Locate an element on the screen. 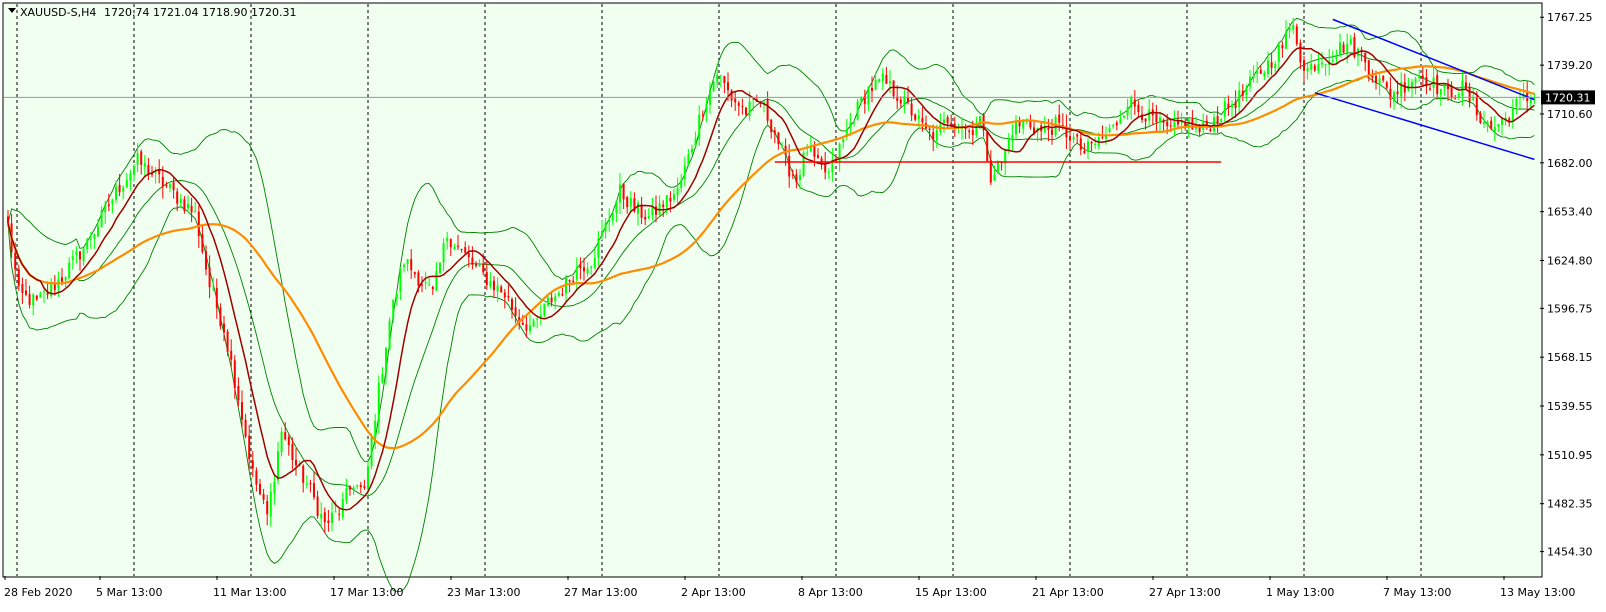  y-tick-label: 1482.35 is located at coordinates (1570, 504).